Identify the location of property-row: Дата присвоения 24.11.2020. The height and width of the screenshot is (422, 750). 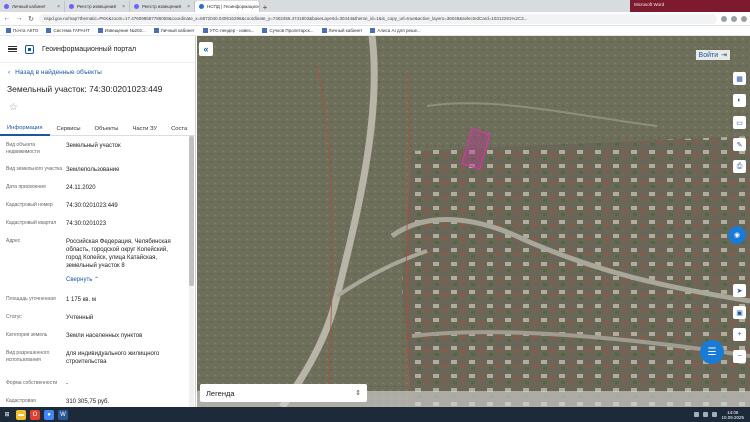
(94, 188).